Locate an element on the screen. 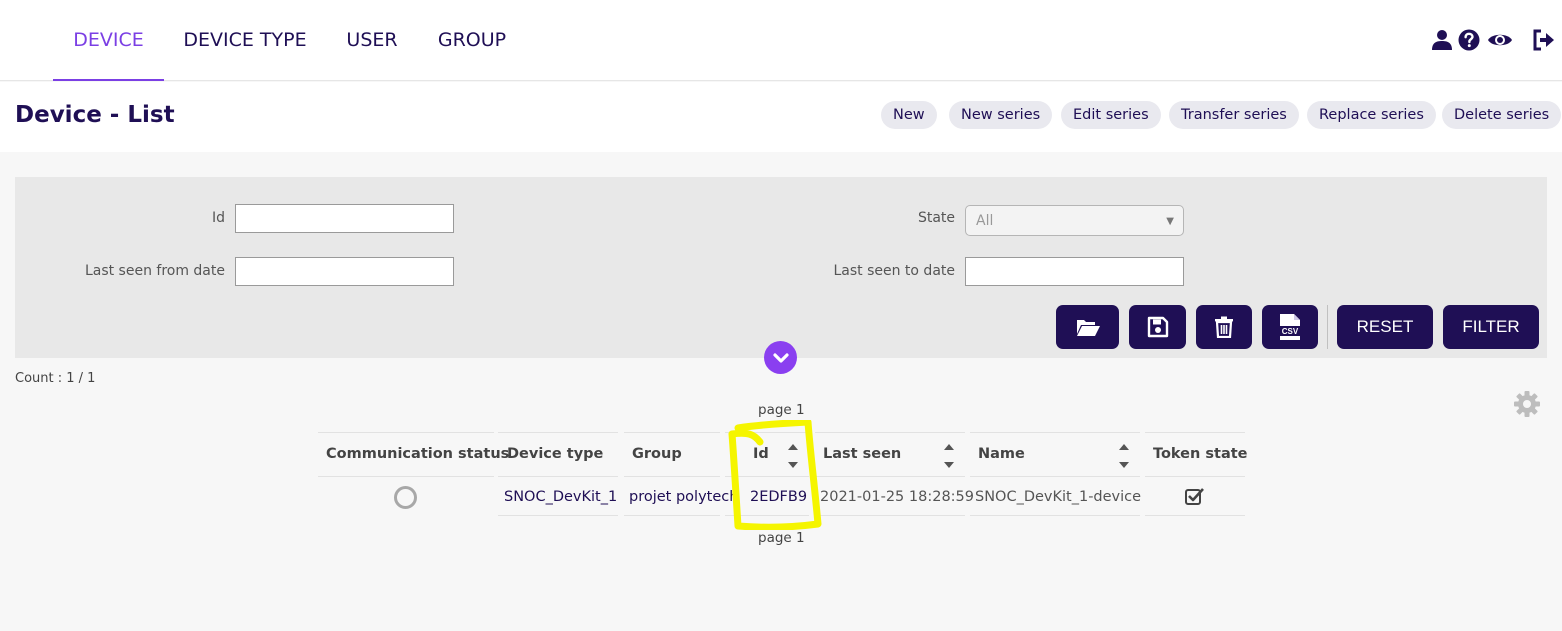 This screenshot has width=1562, height=631. table-cell-name: SNOC_DevKit_1-device is located at coordinates (1055, 497).